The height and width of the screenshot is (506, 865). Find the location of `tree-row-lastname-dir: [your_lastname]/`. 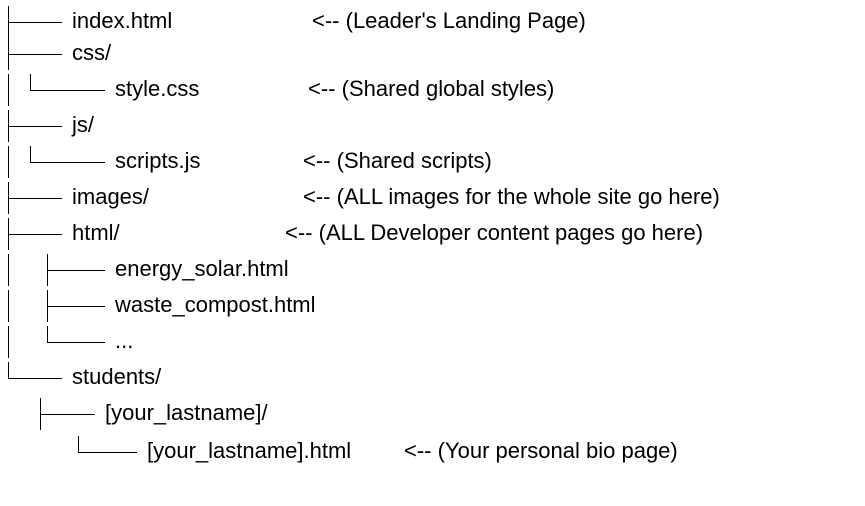

tree-row-lastname-dir: [your_lastname]/ is located at coordinates (432, 414).